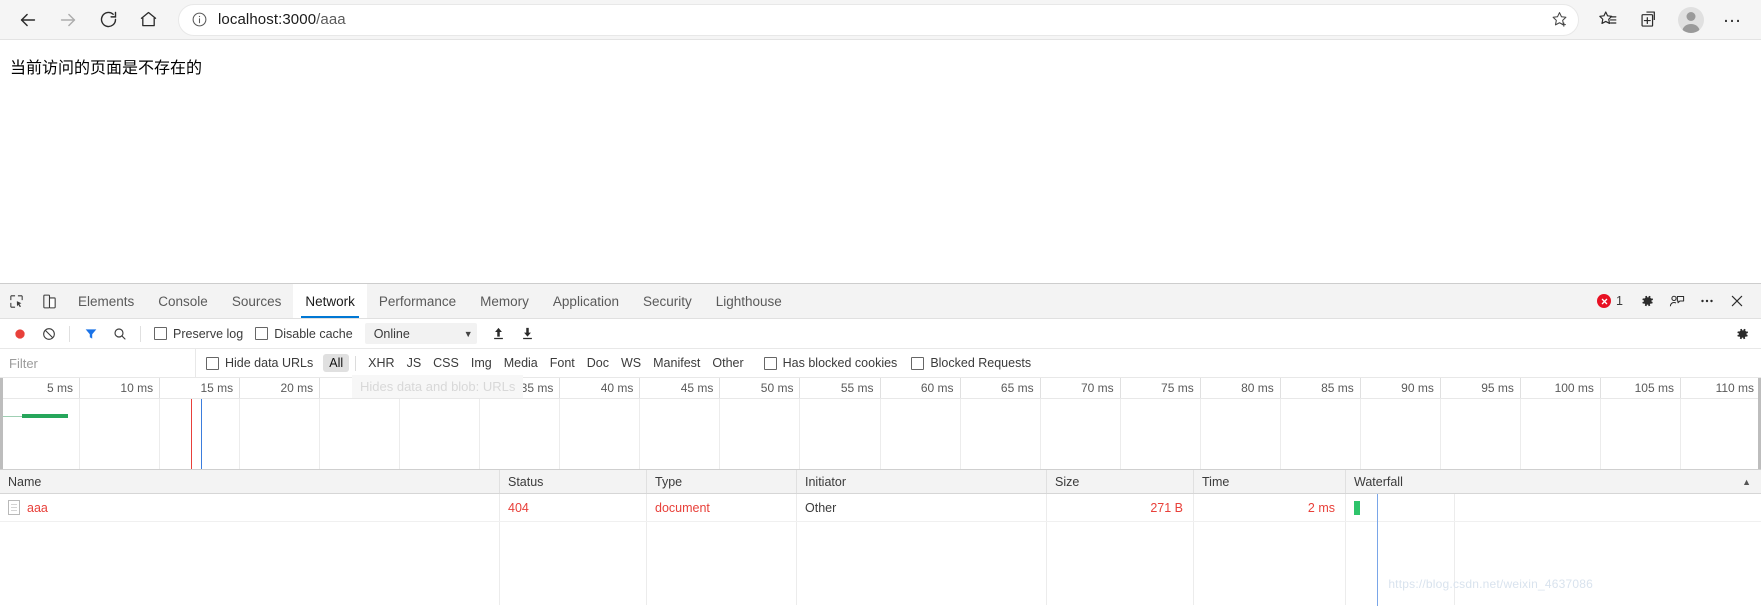 The width and height of the screenshot is (1761, 606). What do you see at coordinates (160, 333) in the screenshot?
I see `preserve-log-box` at bounding box center [160, 333].